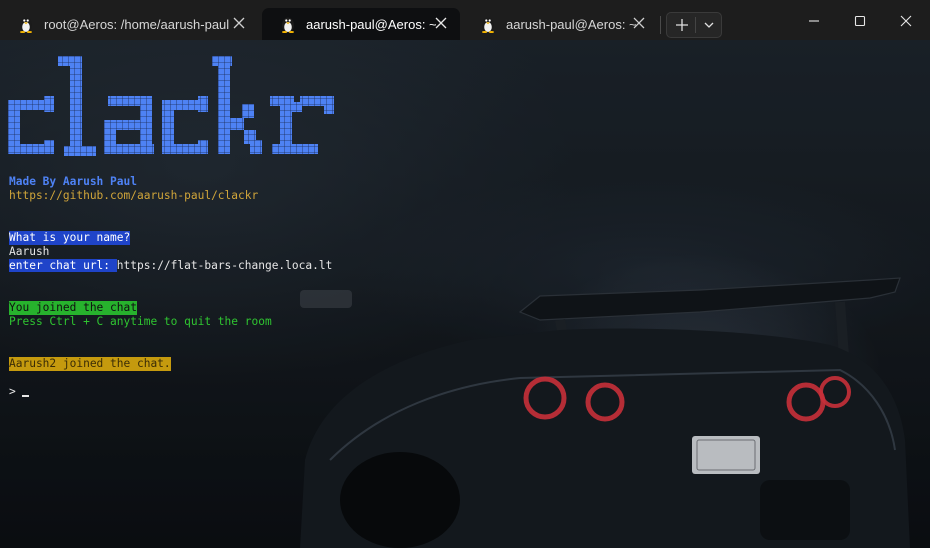 The image size is (930, 548). Describe the element at coordinates (709, 25) in the screenshot. I see `chevron-down-icon` at that location.